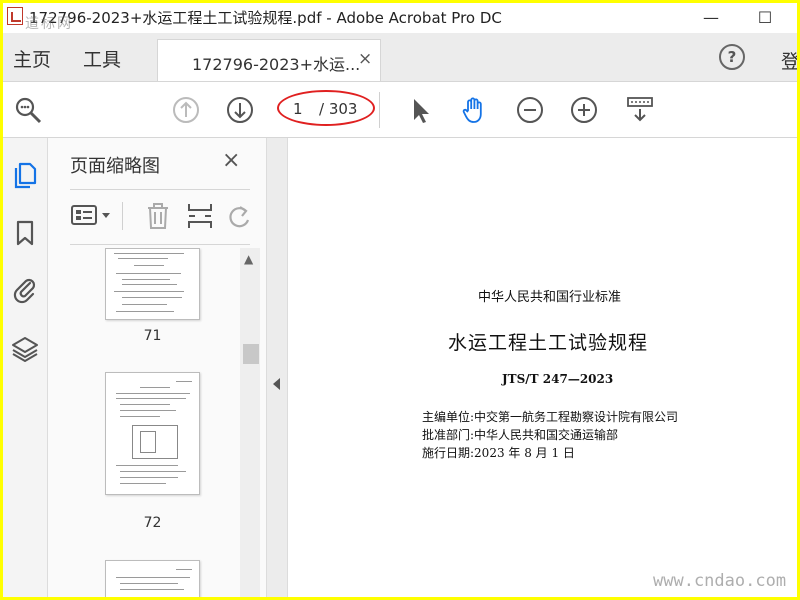  Describe the element at coordinates (25, 175) in the screenshot. I see `page-thumbnails-icon` at that location.